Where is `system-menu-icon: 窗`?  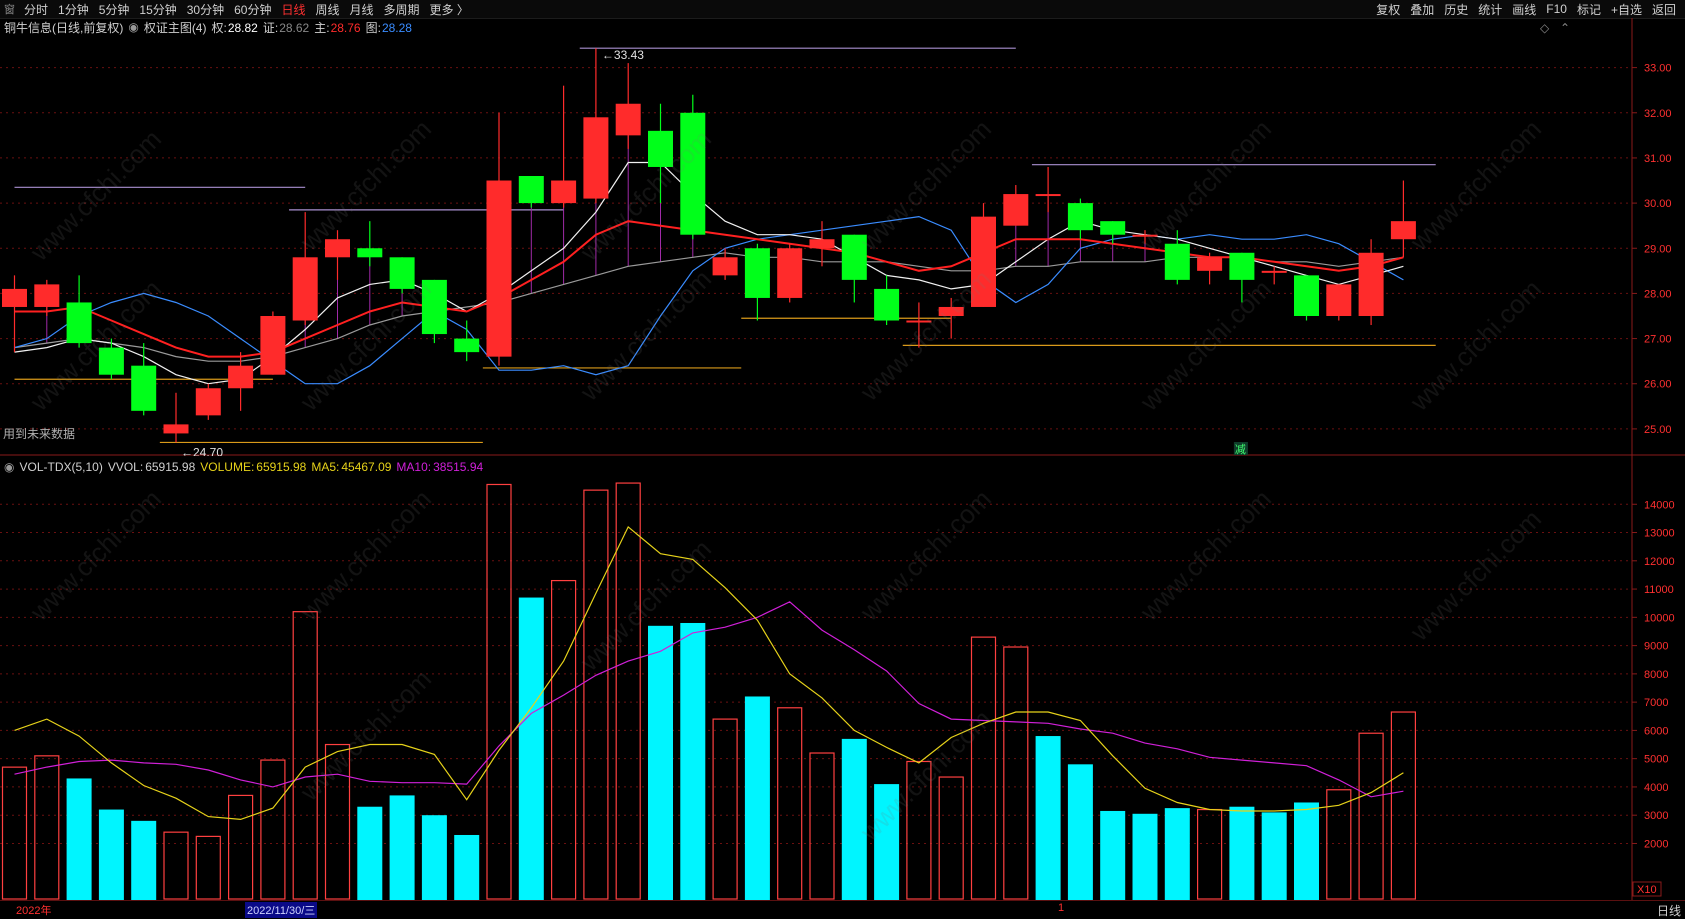
system-menu-icon: 窗 is located at coordinates (9, 9).